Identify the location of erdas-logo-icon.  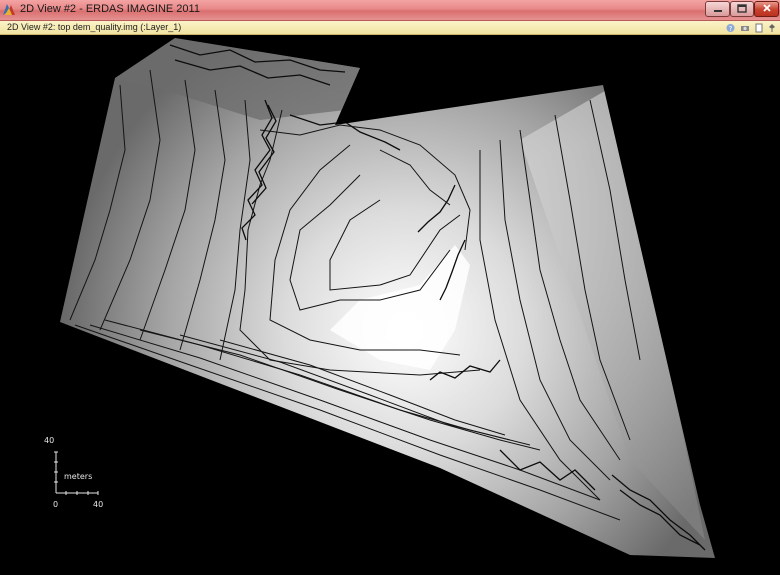
(9, 9).